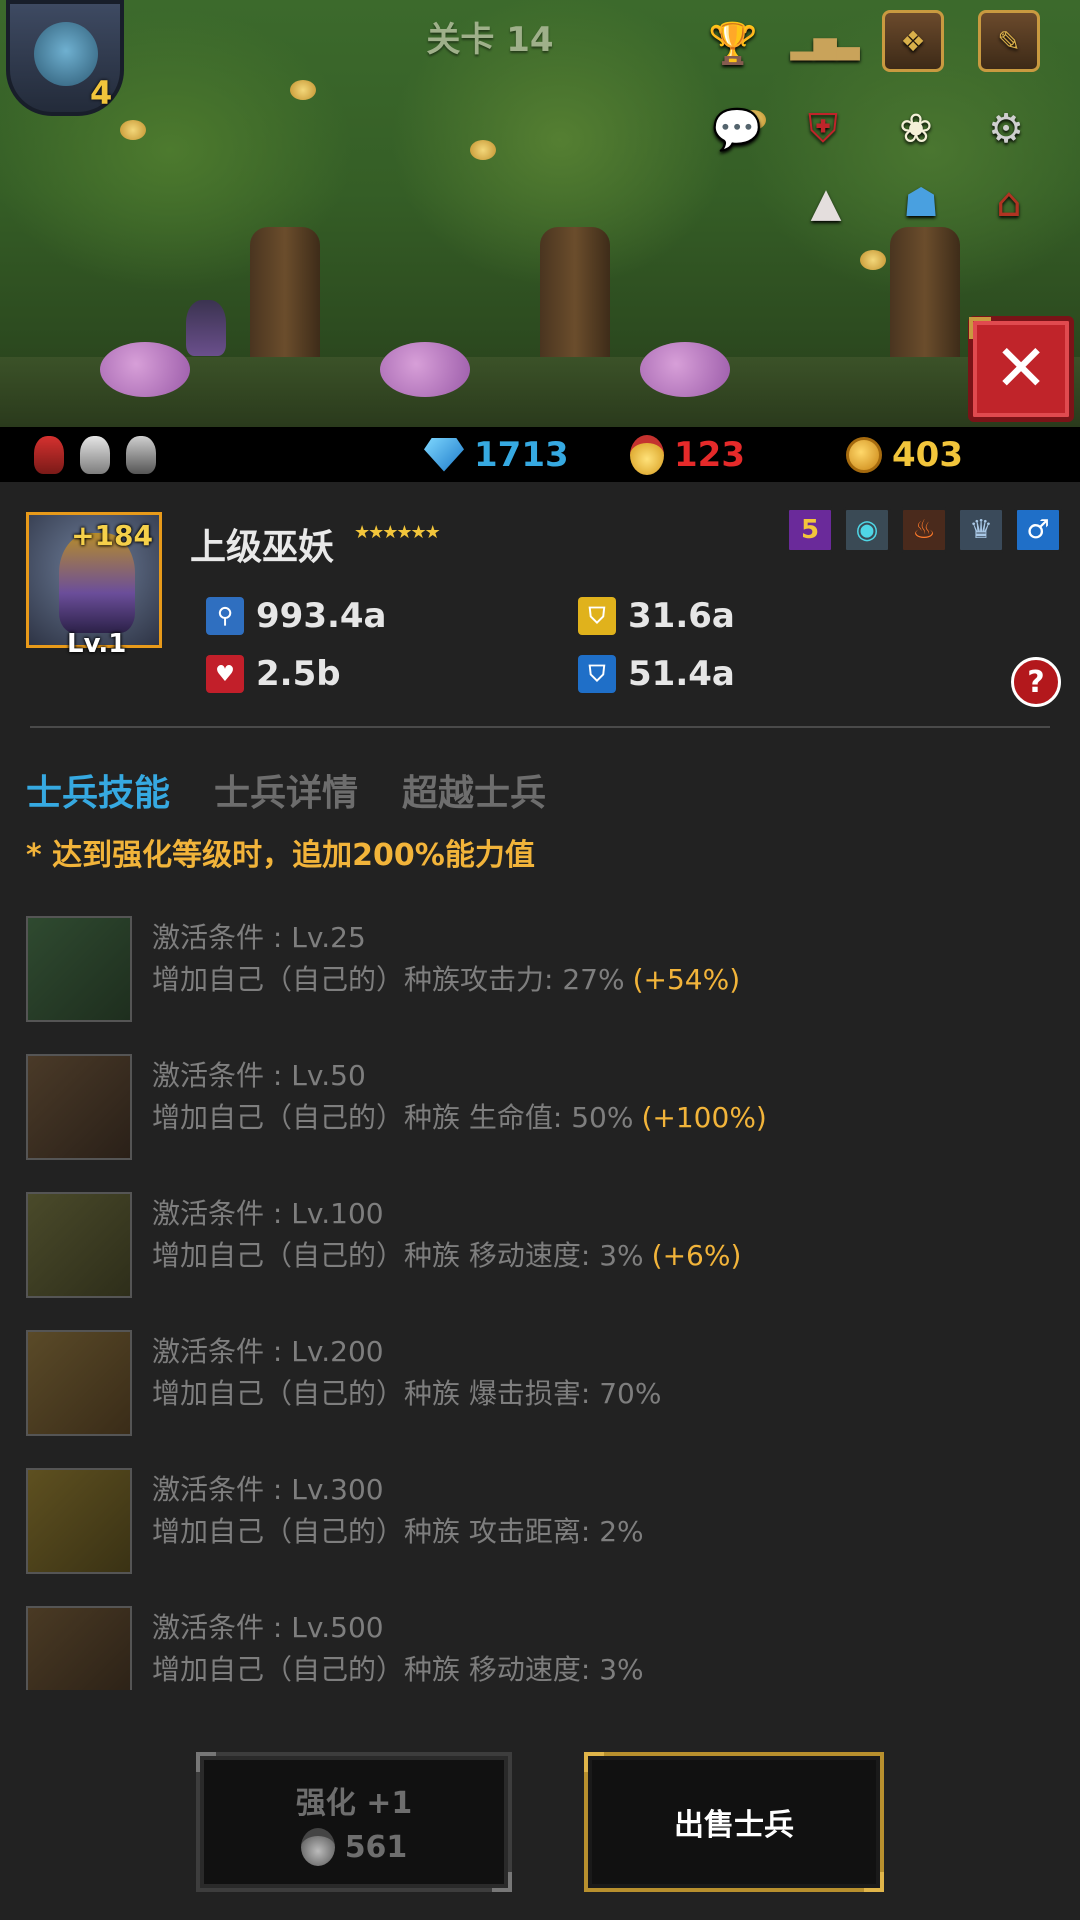  What do you see at coordinates (66, 54) in the screenshot?
I see `boss-skull-icon` at bounding box center [66, 54].